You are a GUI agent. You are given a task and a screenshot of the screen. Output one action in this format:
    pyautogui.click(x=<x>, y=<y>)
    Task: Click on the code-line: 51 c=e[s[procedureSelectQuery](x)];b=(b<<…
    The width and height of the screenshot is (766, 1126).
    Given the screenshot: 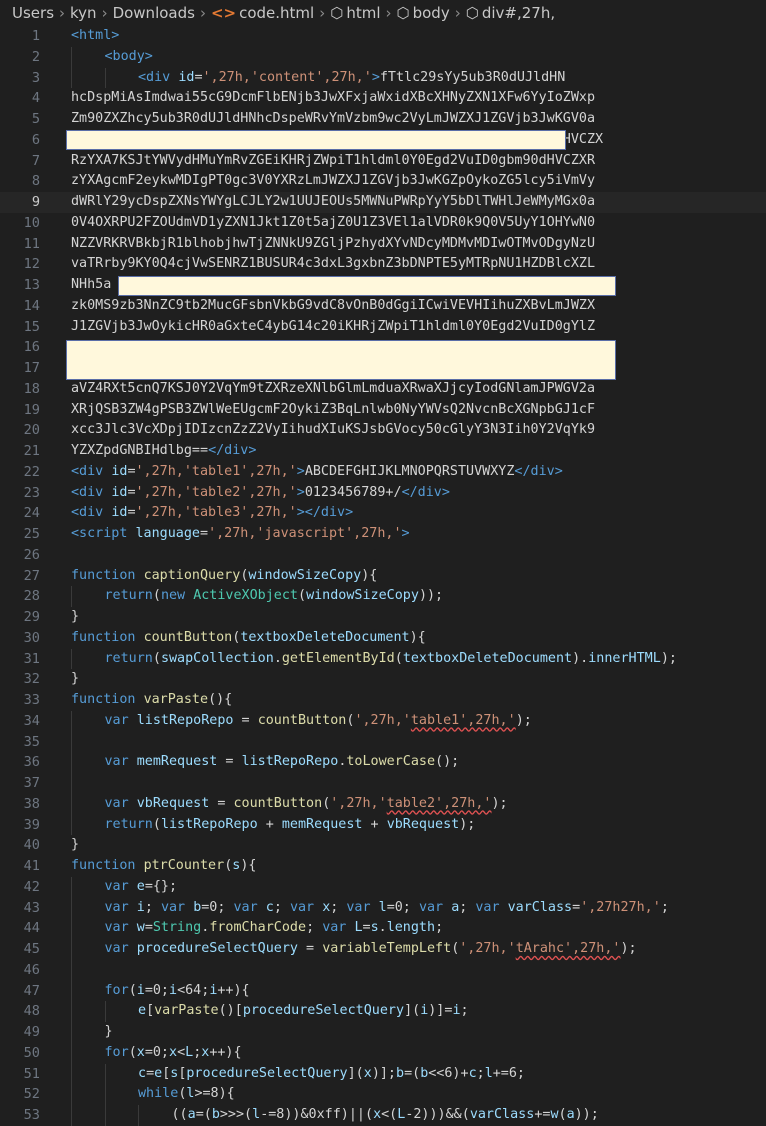 What is the action you would take?
    pyautogui.click(x=383, y=1074)
    